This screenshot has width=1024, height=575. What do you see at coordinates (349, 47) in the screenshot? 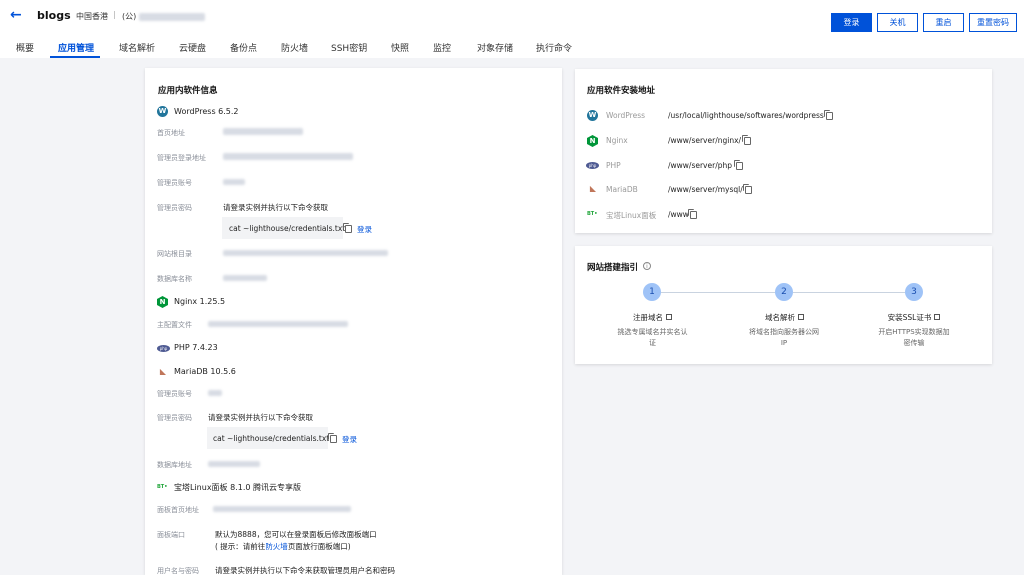
I see `tab-ssh-key: SSH密钥` at bounding box center [349, 47].